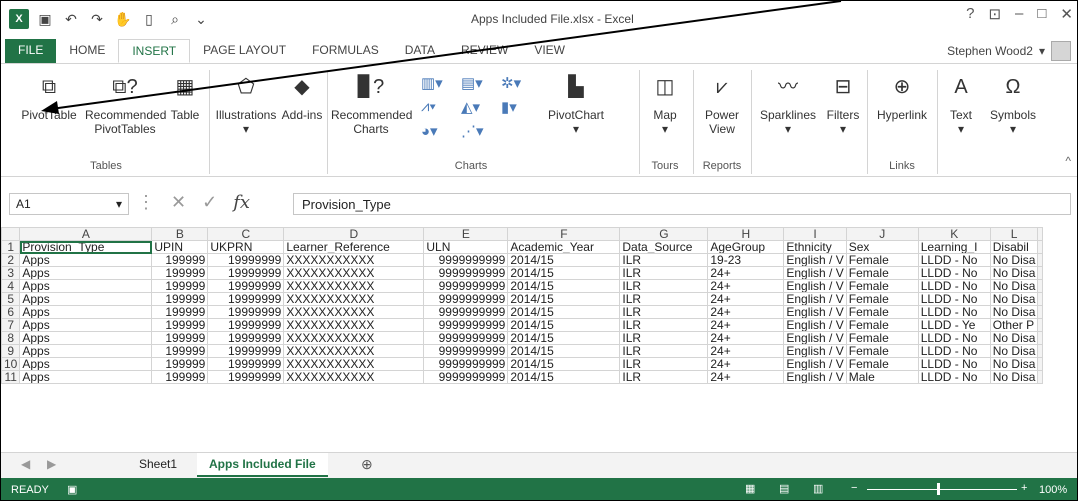 This screenshot has height=501, width=1078. Describe the element at coordinates (11, 234) in the screenshot. I see `select-all-corner` at that location.